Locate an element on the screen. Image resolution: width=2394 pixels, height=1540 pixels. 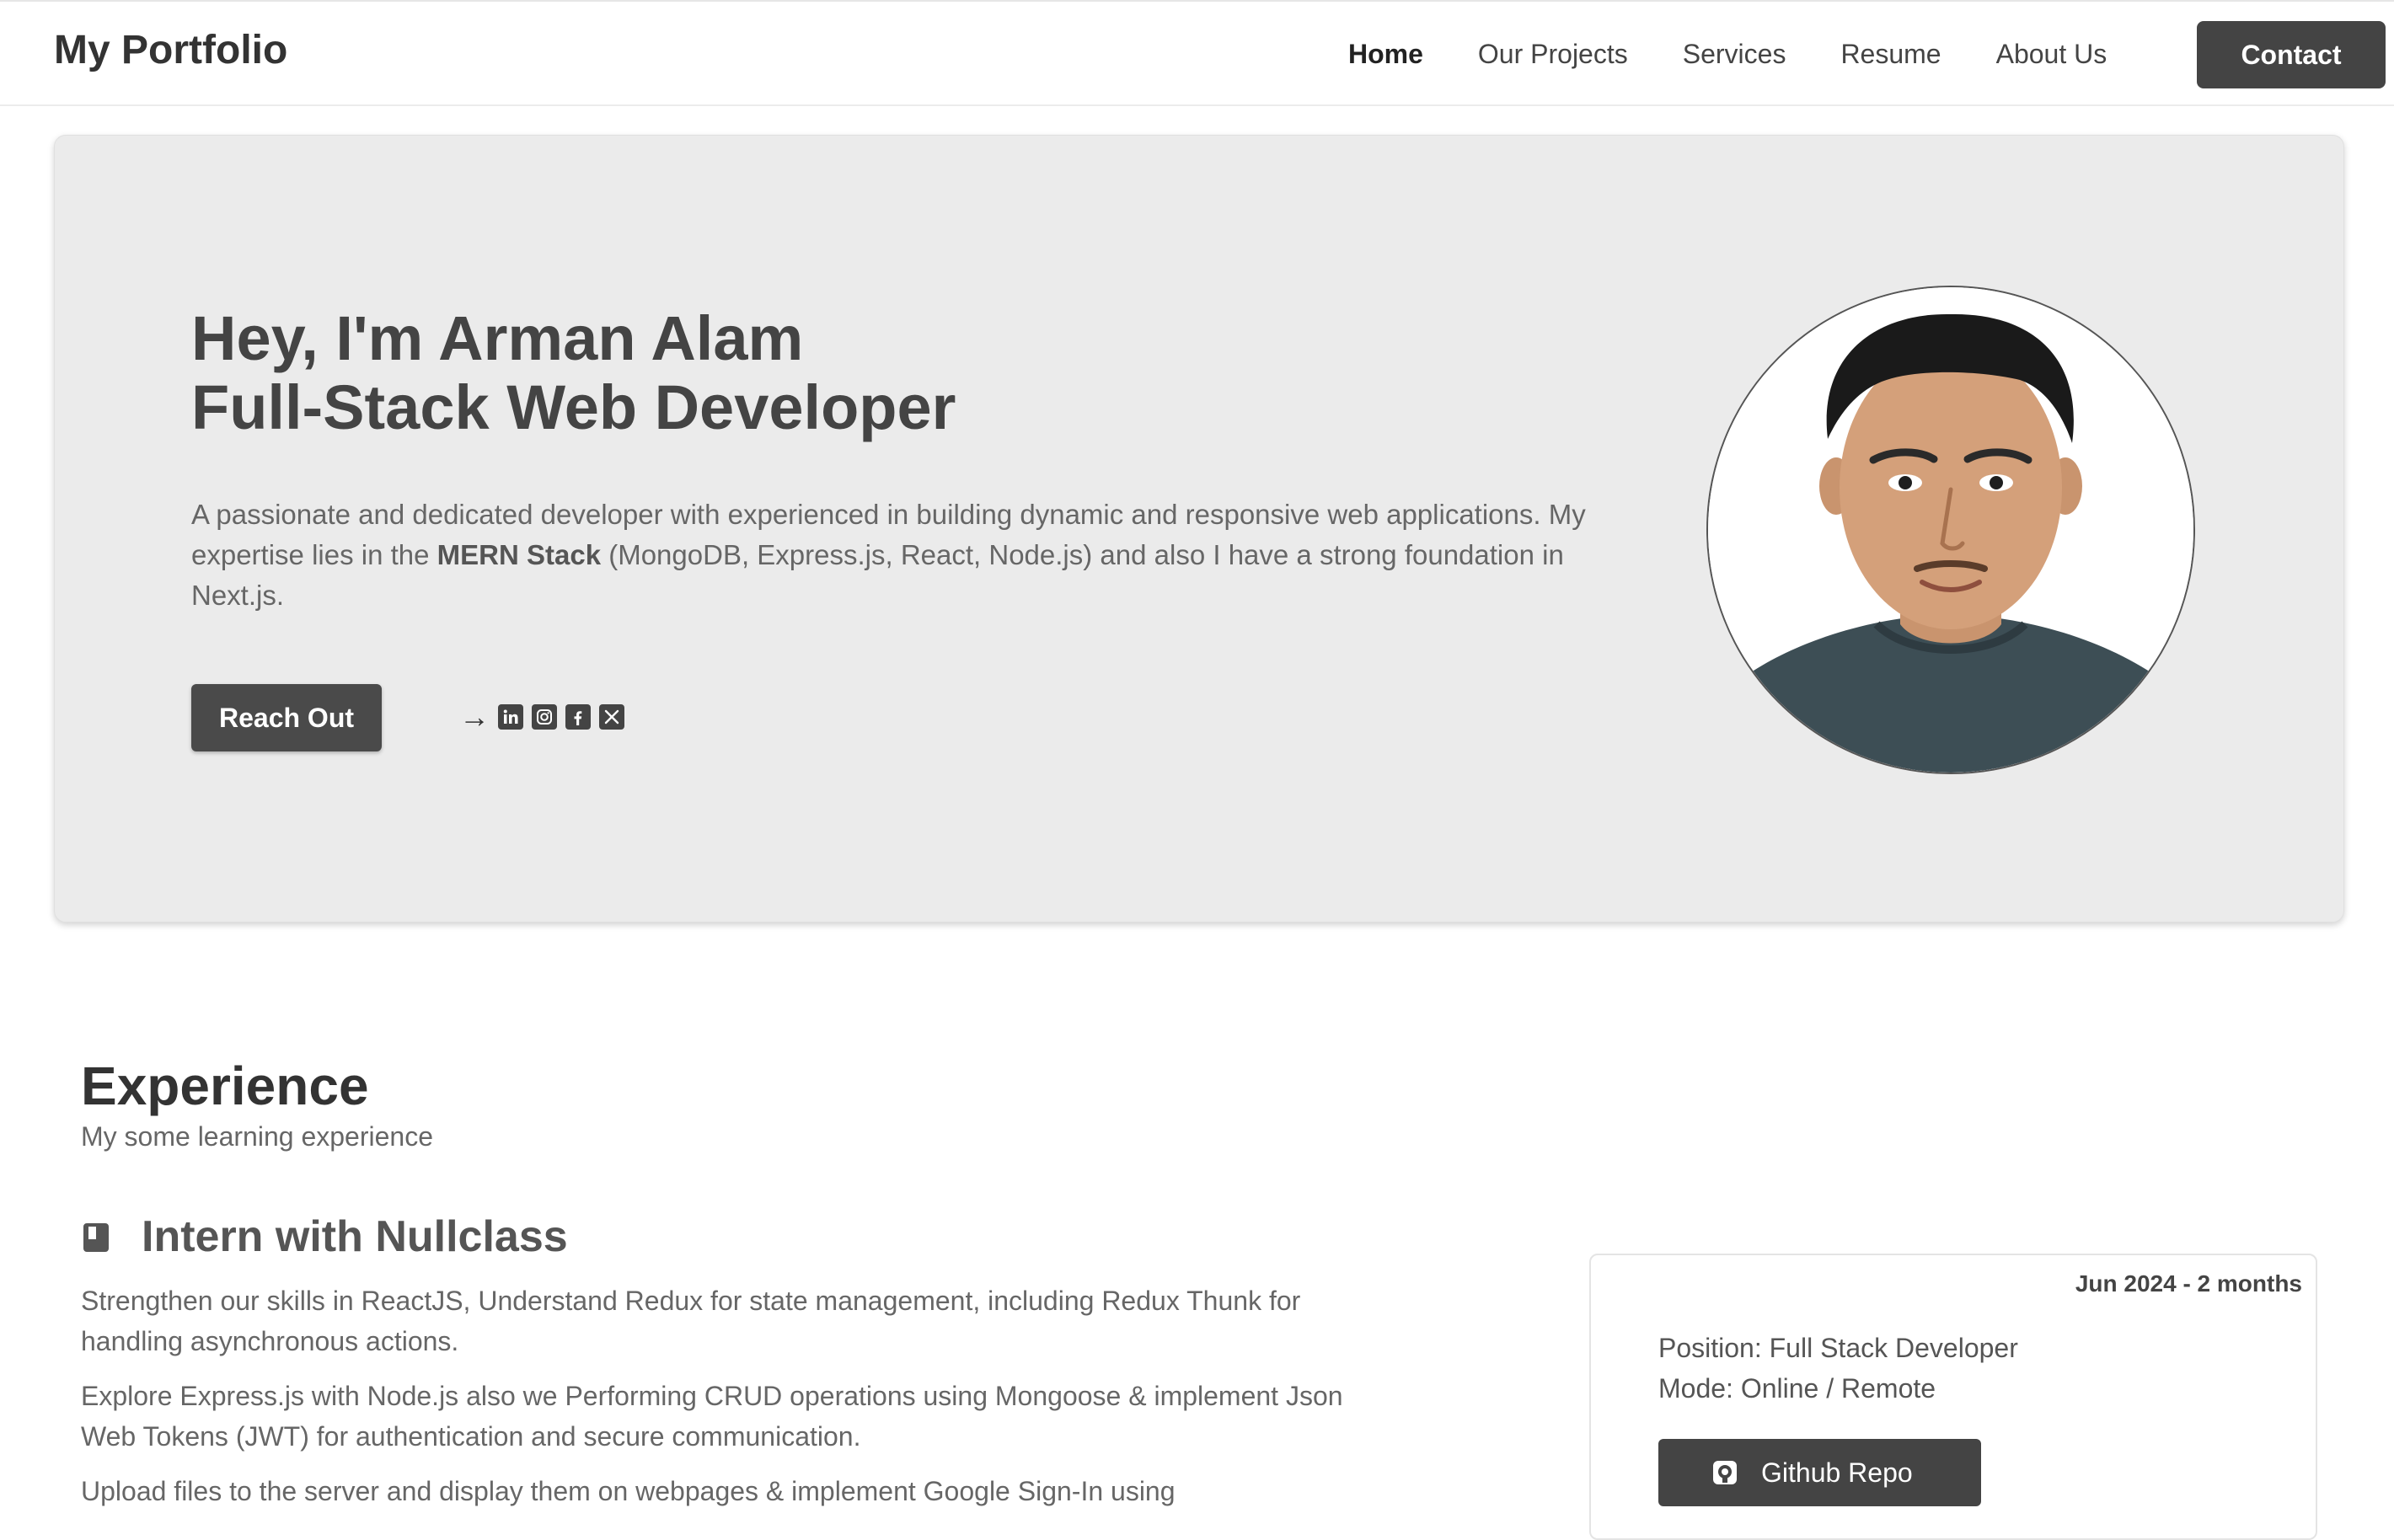
hero-title-name: Hey, I'm Arman Alam is located at coordinates (497, 338).